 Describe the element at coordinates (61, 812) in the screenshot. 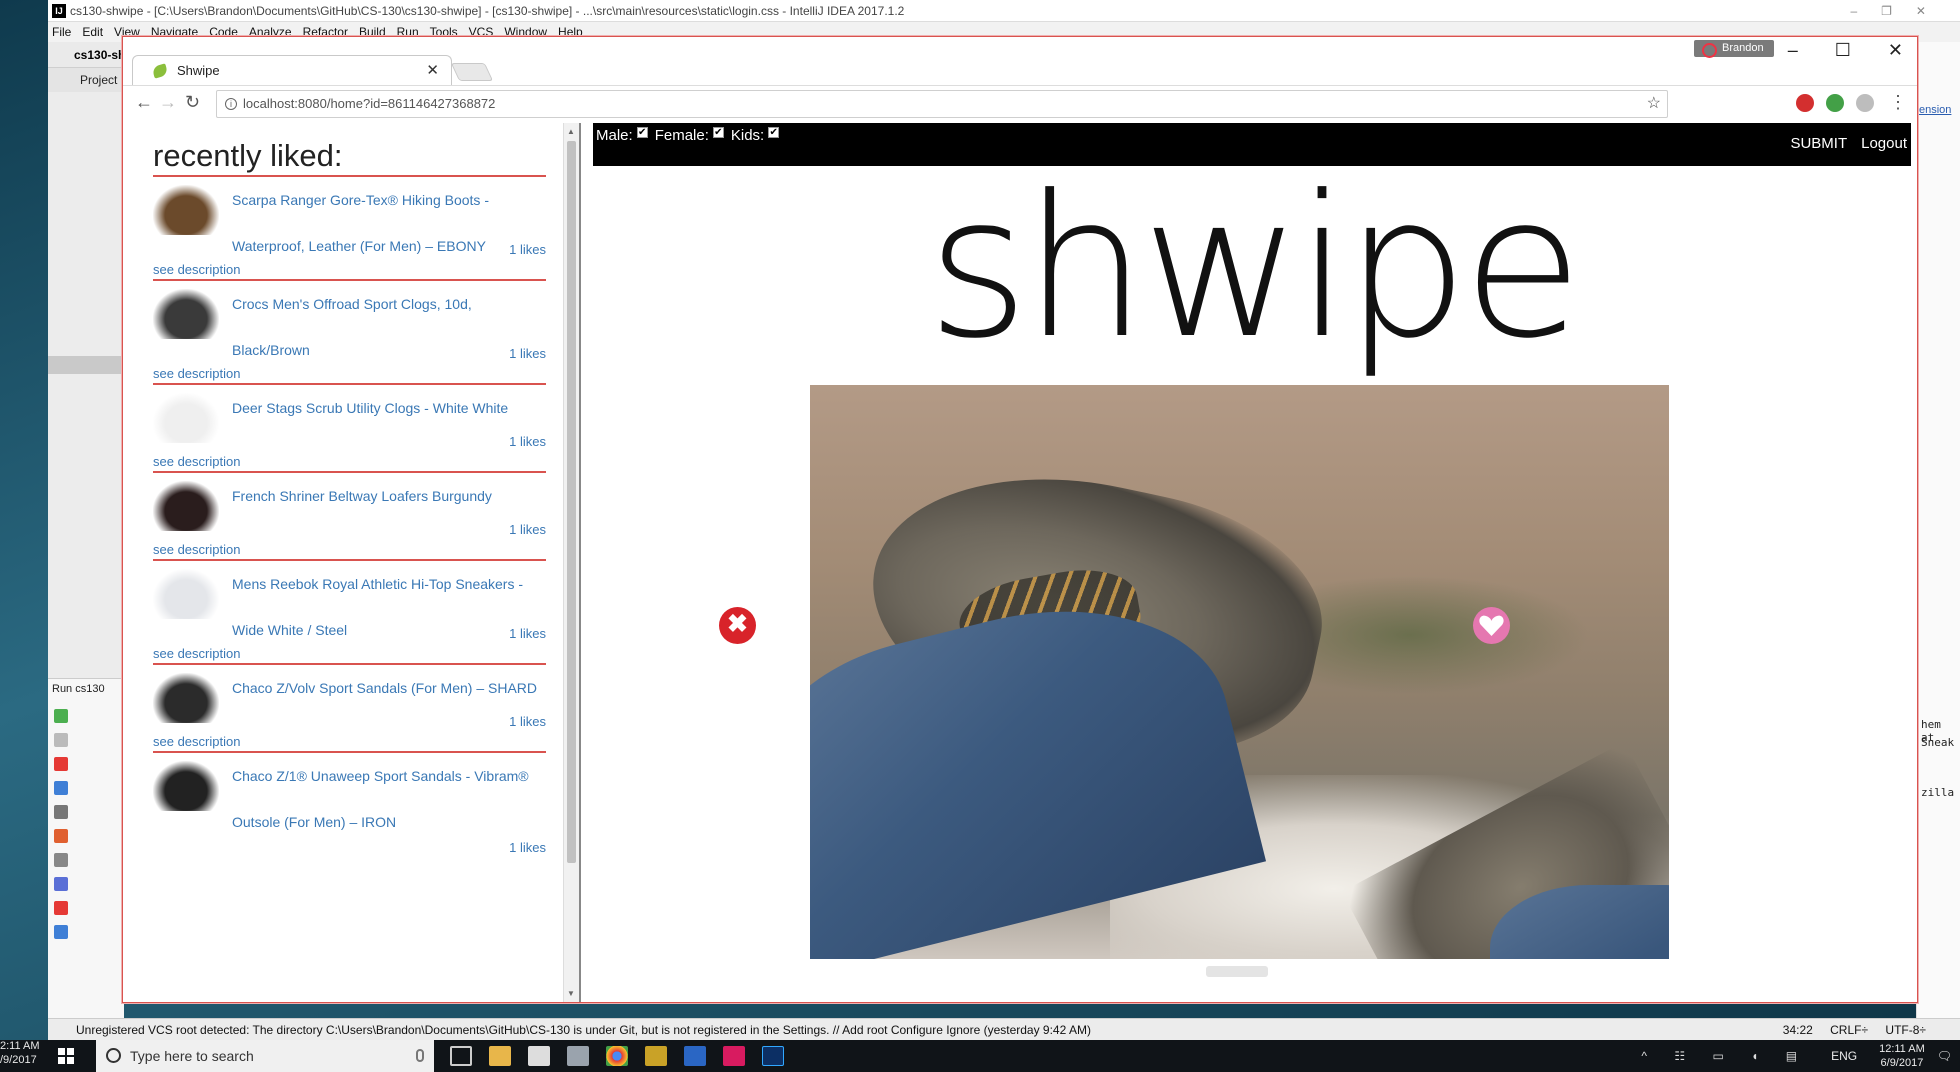

I see `camera-icon` at that location.